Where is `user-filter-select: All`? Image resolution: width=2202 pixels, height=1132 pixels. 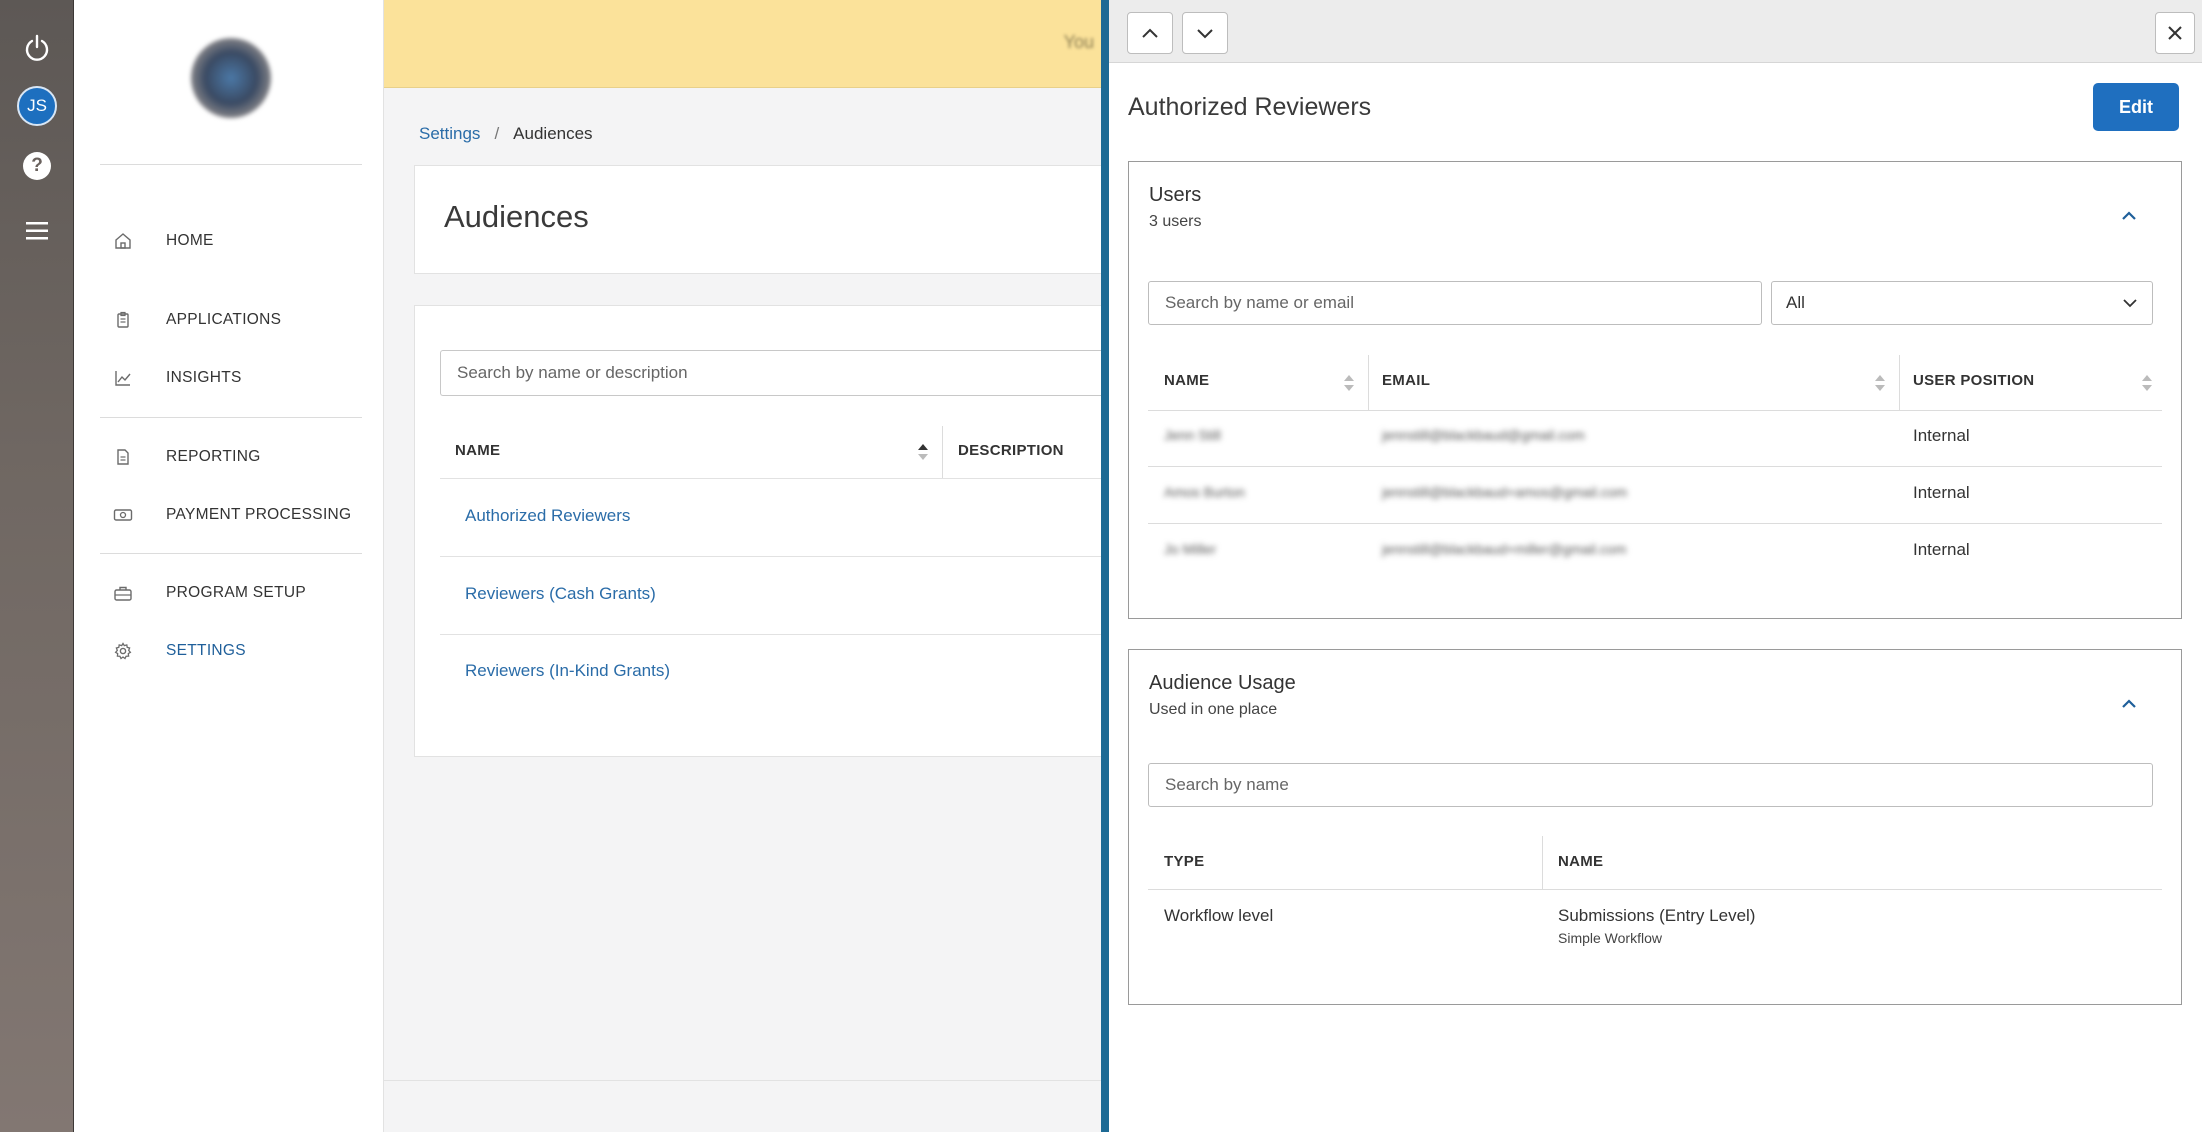
user-filter-select: All is located at coordinates (1962, 303).